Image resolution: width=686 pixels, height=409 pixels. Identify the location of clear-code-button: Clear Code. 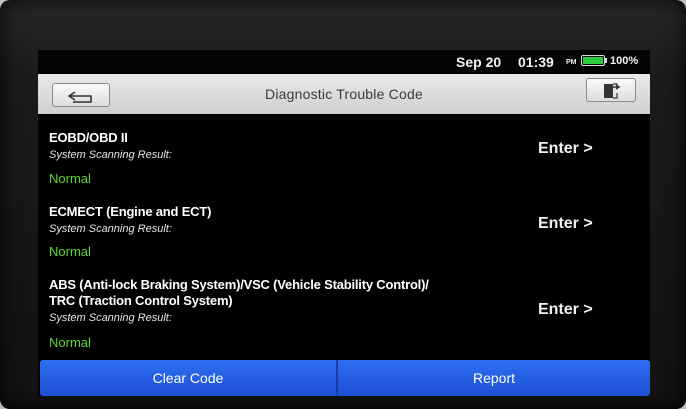
(188, 378).